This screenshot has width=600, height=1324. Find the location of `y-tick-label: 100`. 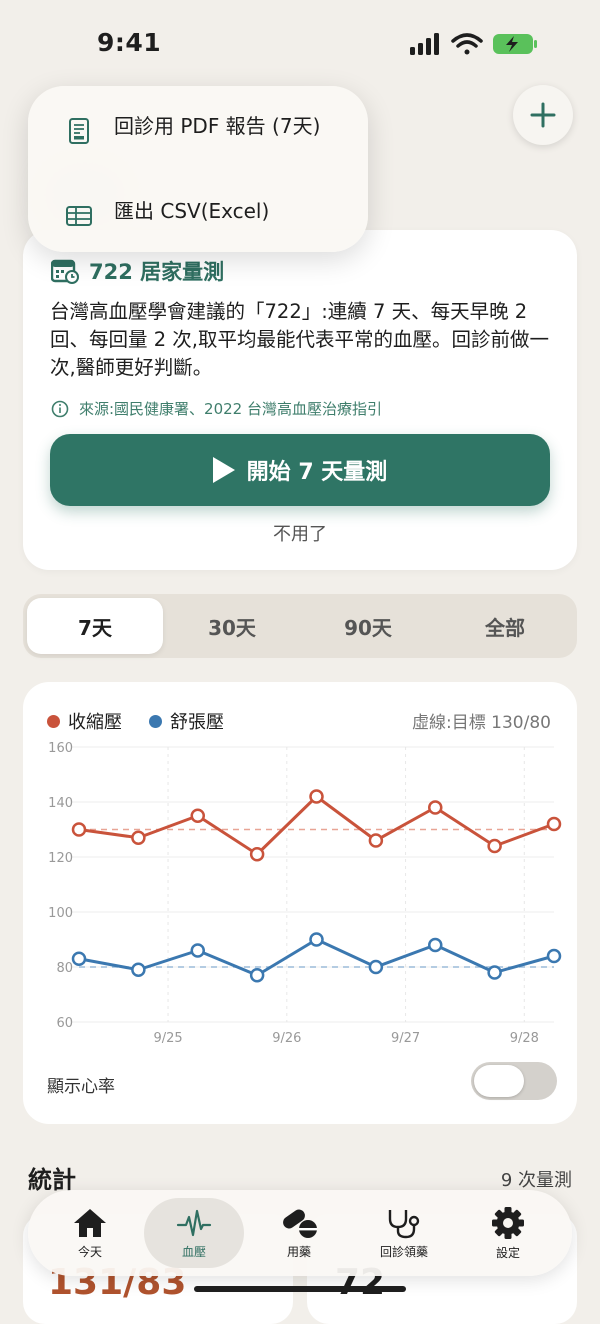

y-tick-label: 100 is located at coordinates (60, 913).